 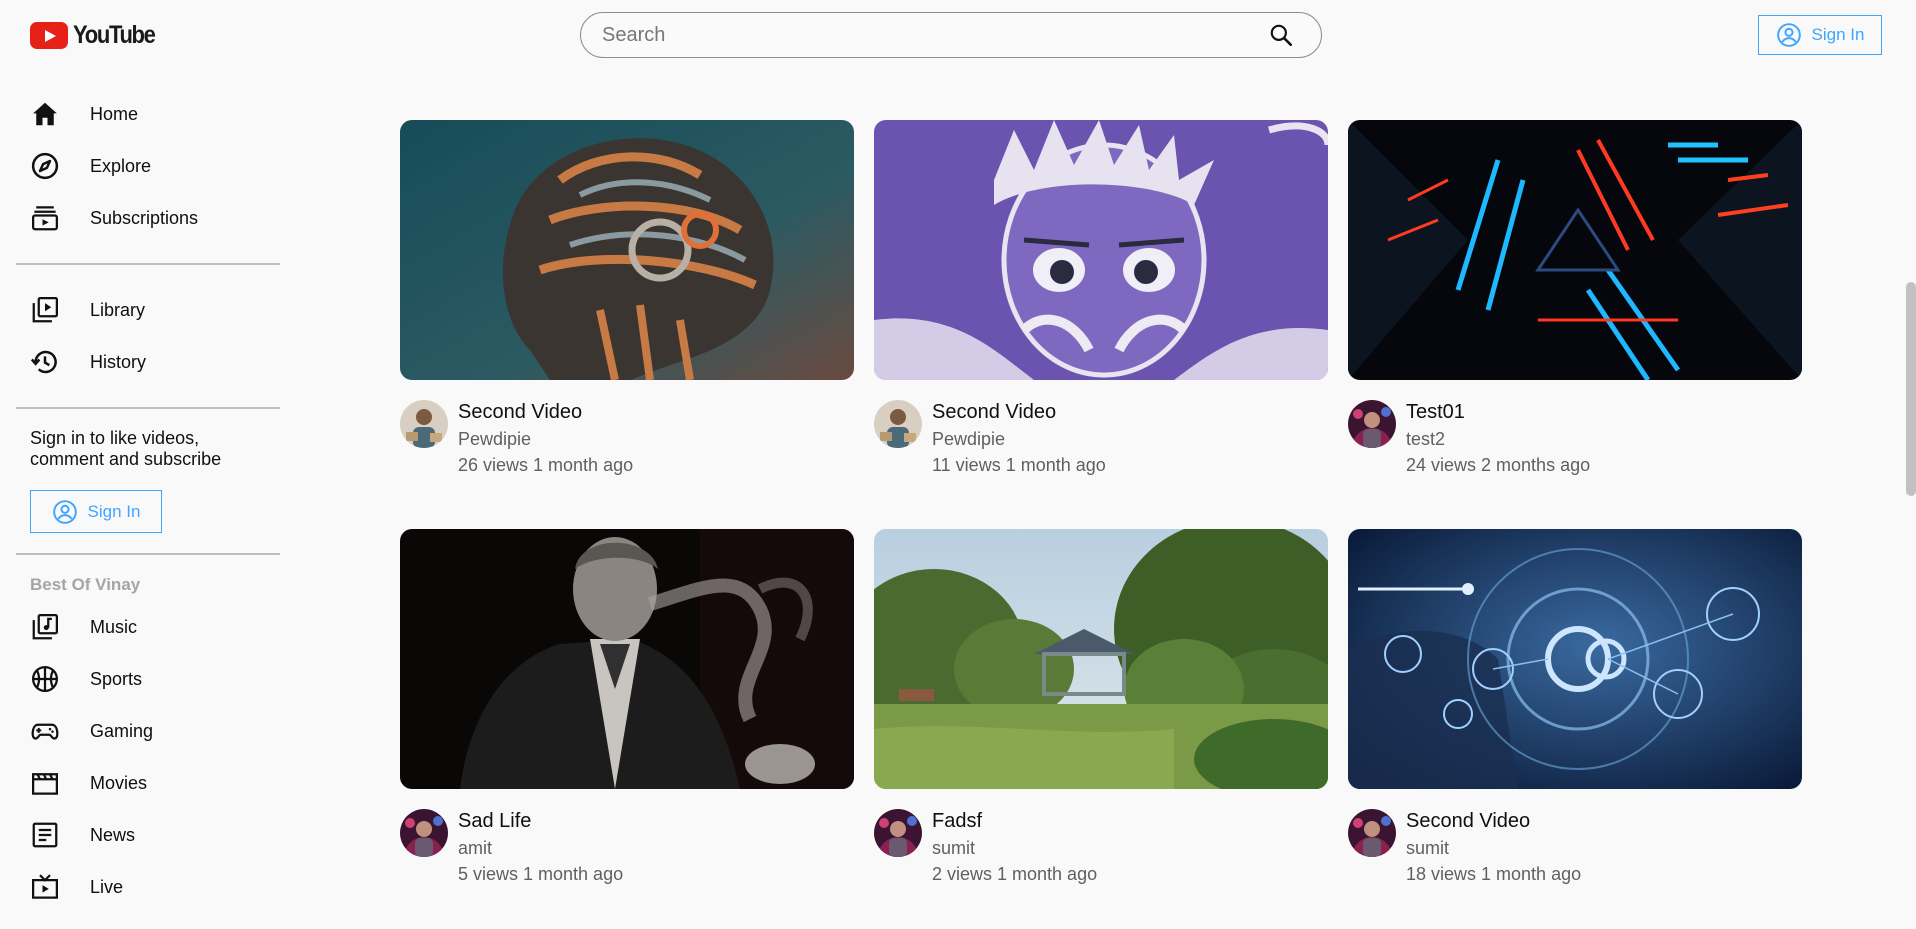 I want to click on sidebar-divider, so click(x=148, y=264).